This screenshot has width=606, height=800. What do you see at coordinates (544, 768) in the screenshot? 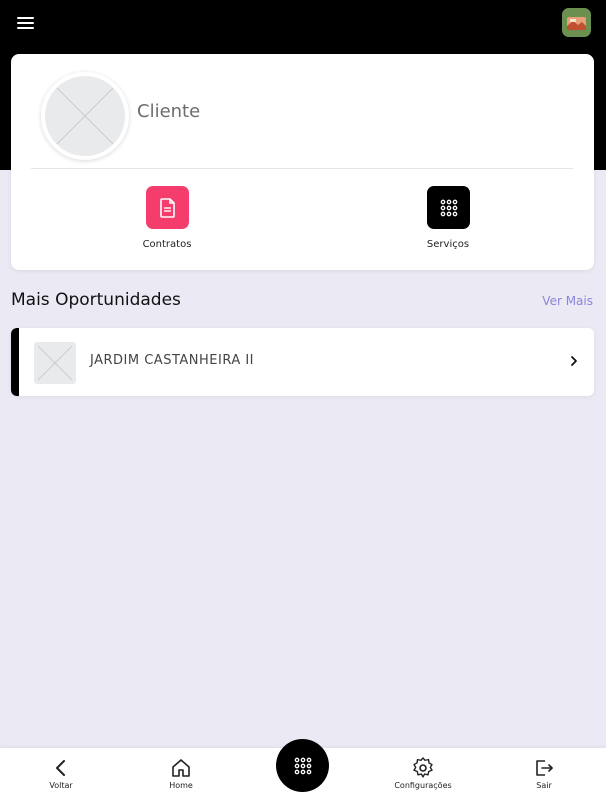
I see `logout-icon` at bounding box center [544, 768].